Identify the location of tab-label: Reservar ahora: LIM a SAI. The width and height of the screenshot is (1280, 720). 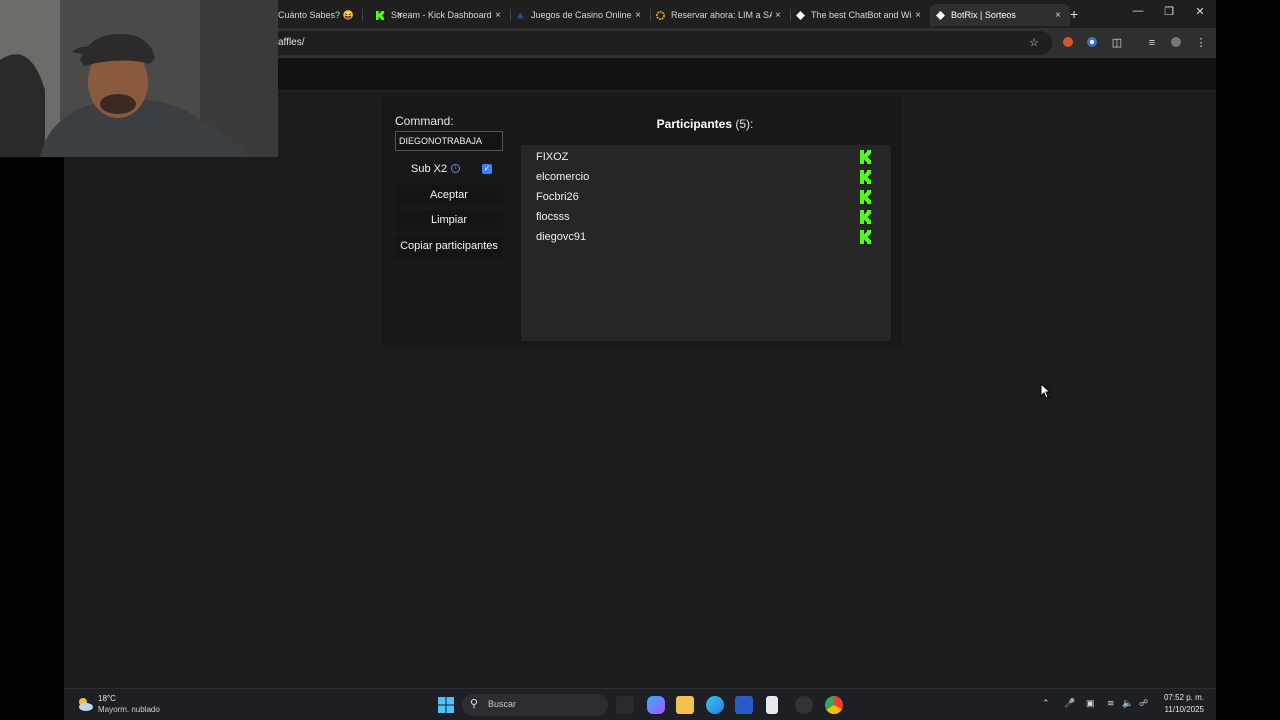
(721, 15).